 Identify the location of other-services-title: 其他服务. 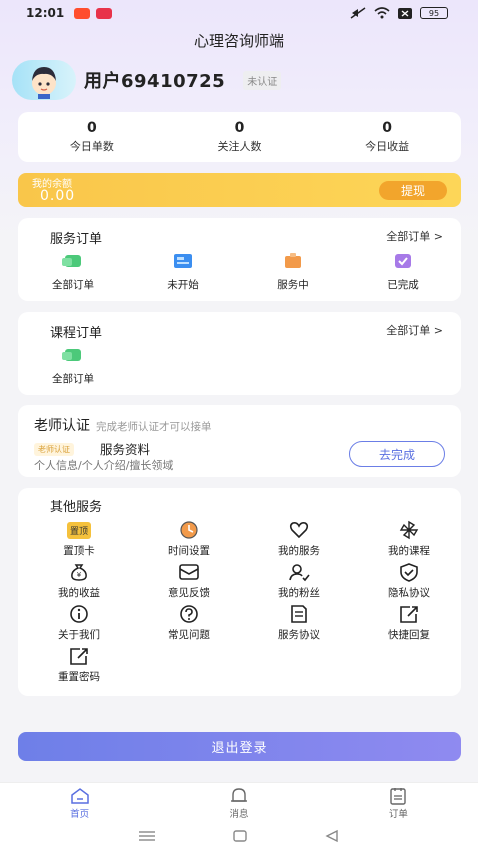
(76, 507).